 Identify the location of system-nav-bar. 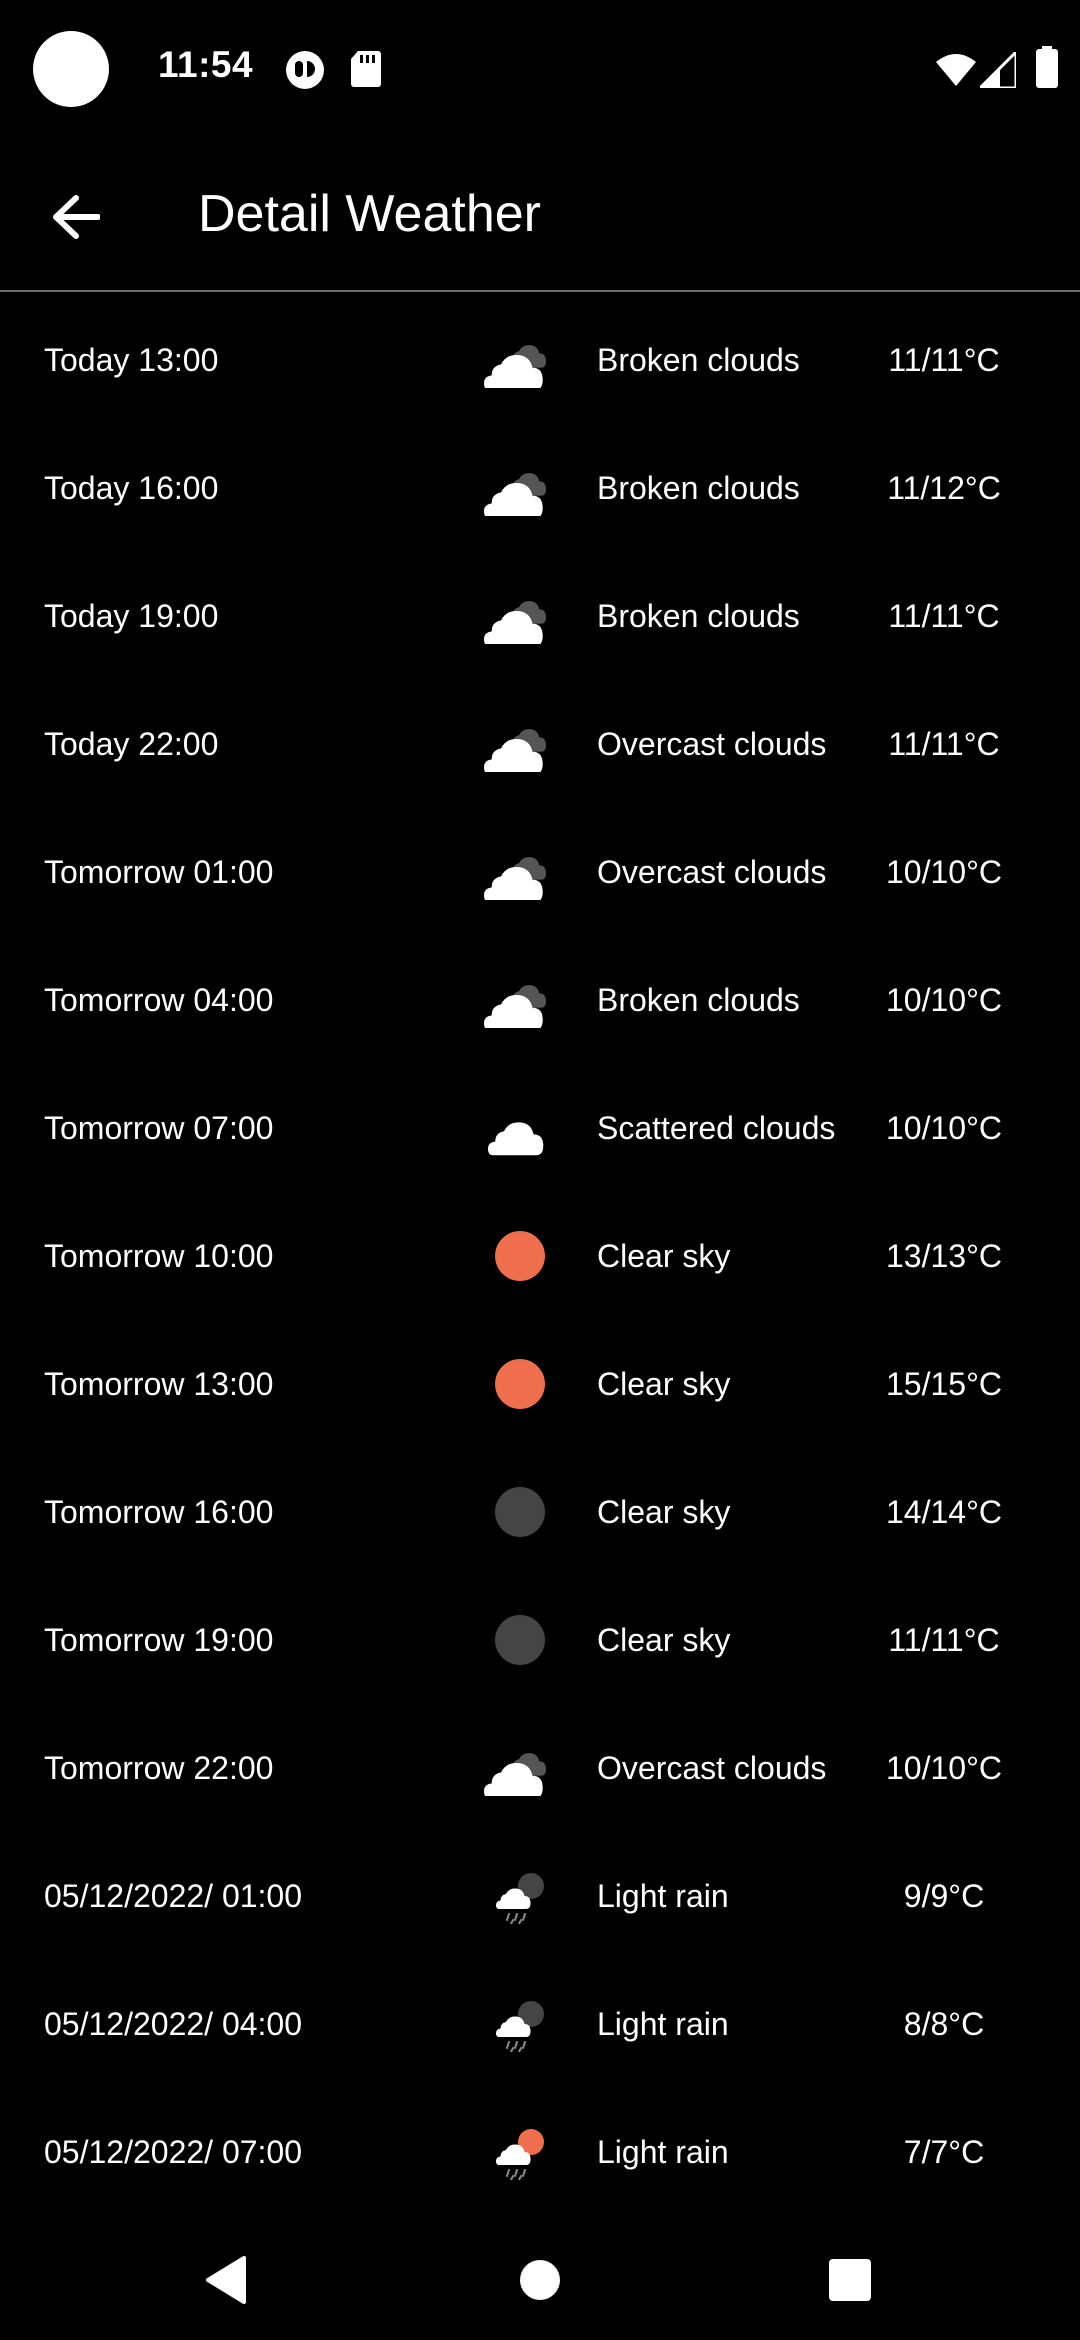
(540, 2280).